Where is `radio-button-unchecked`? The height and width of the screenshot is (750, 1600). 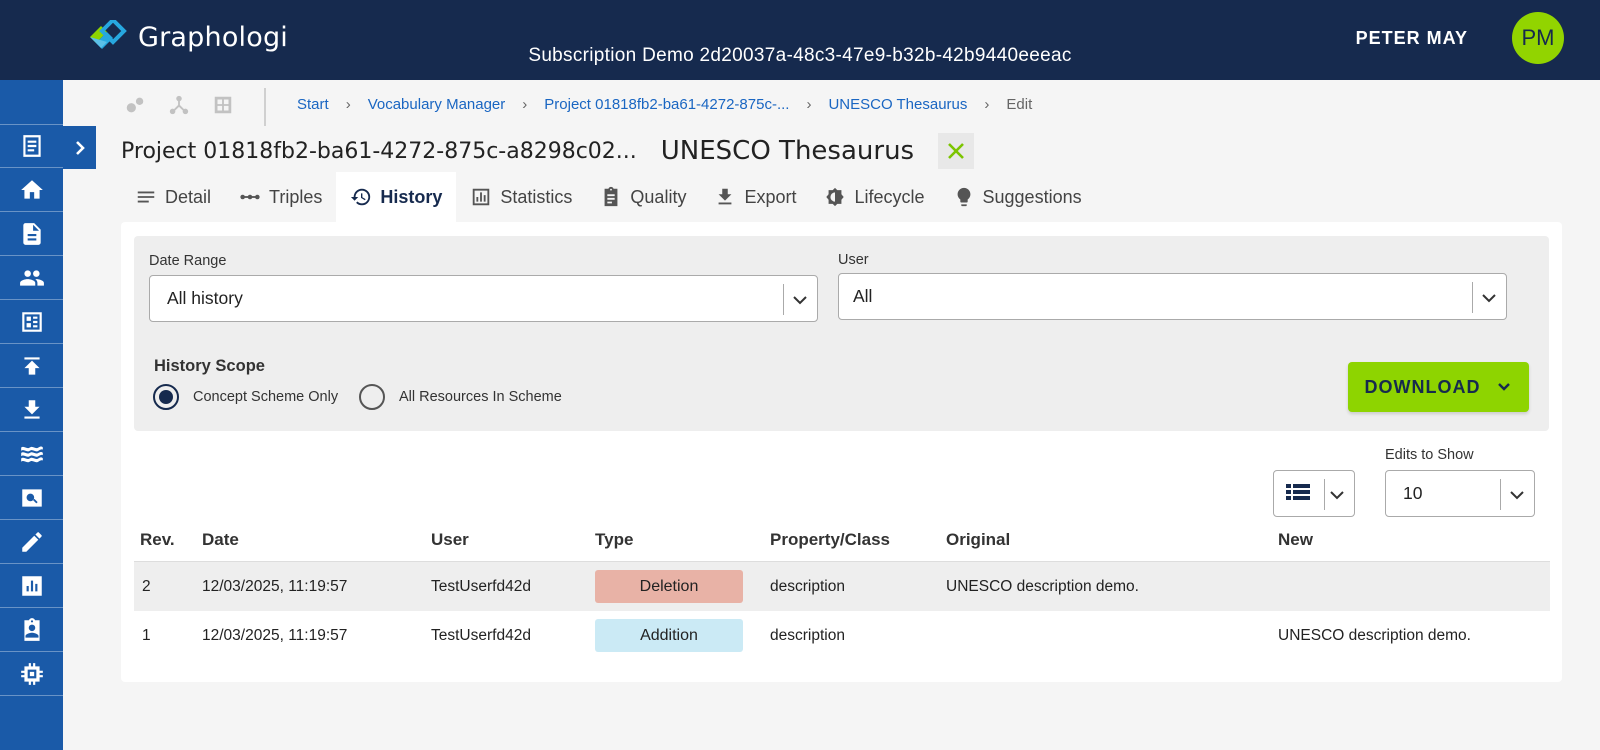 radio-button-unchecked is located at coordinates (372, 397).